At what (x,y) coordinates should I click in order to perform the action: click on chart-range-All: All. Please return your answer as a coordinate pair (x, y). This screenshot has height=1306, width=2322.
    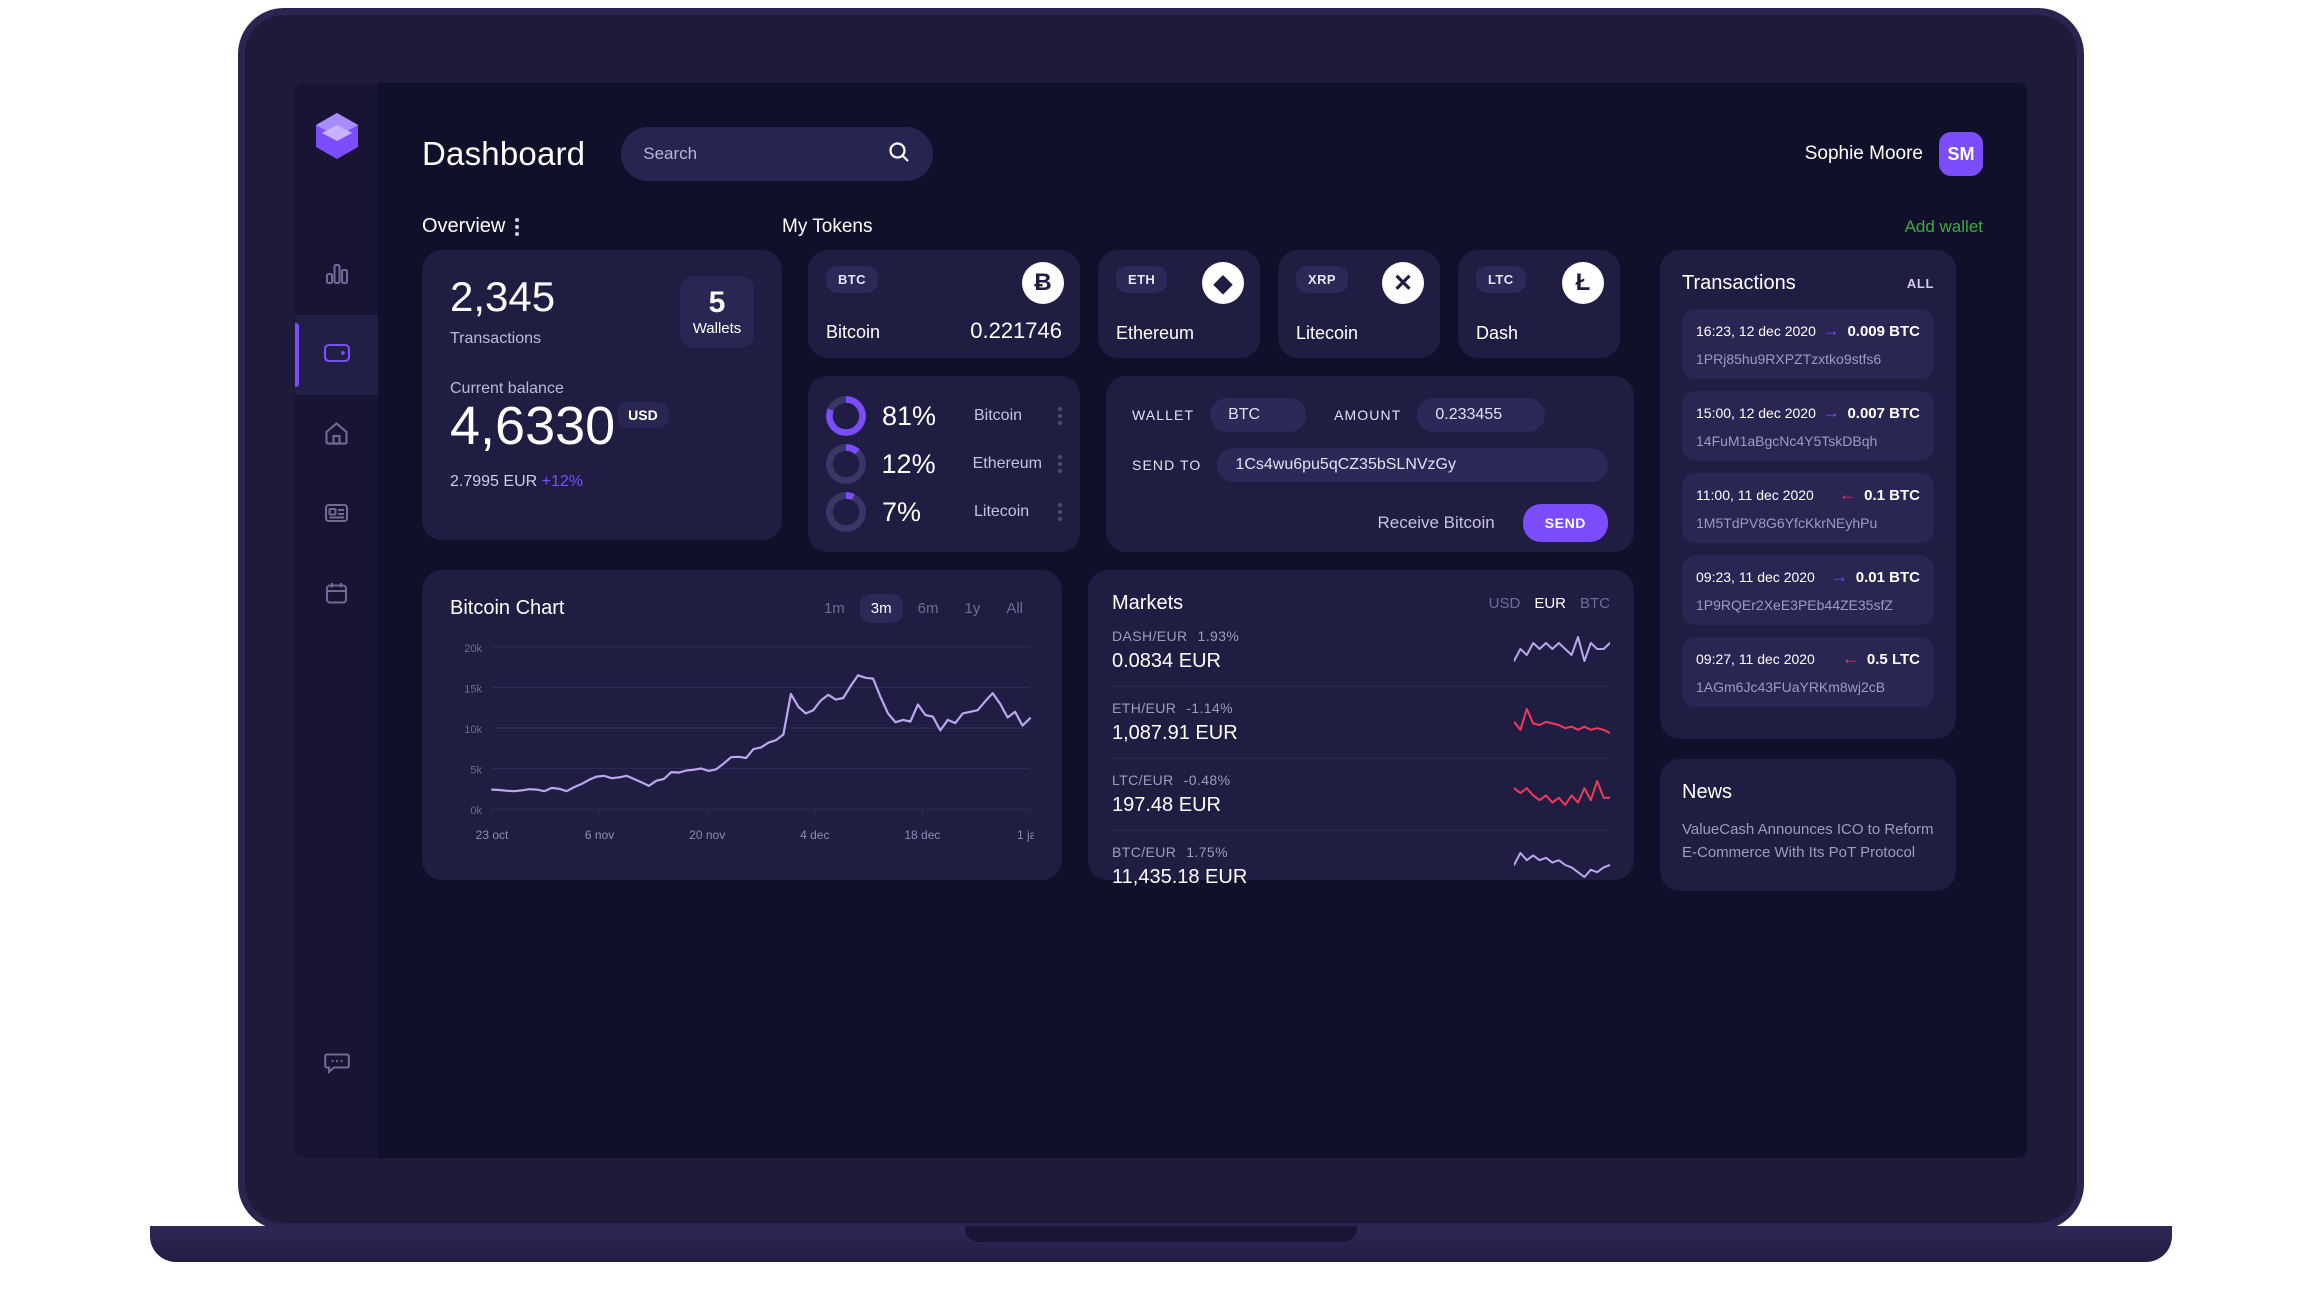
    Looking at the image, I should click on (1014, 608).